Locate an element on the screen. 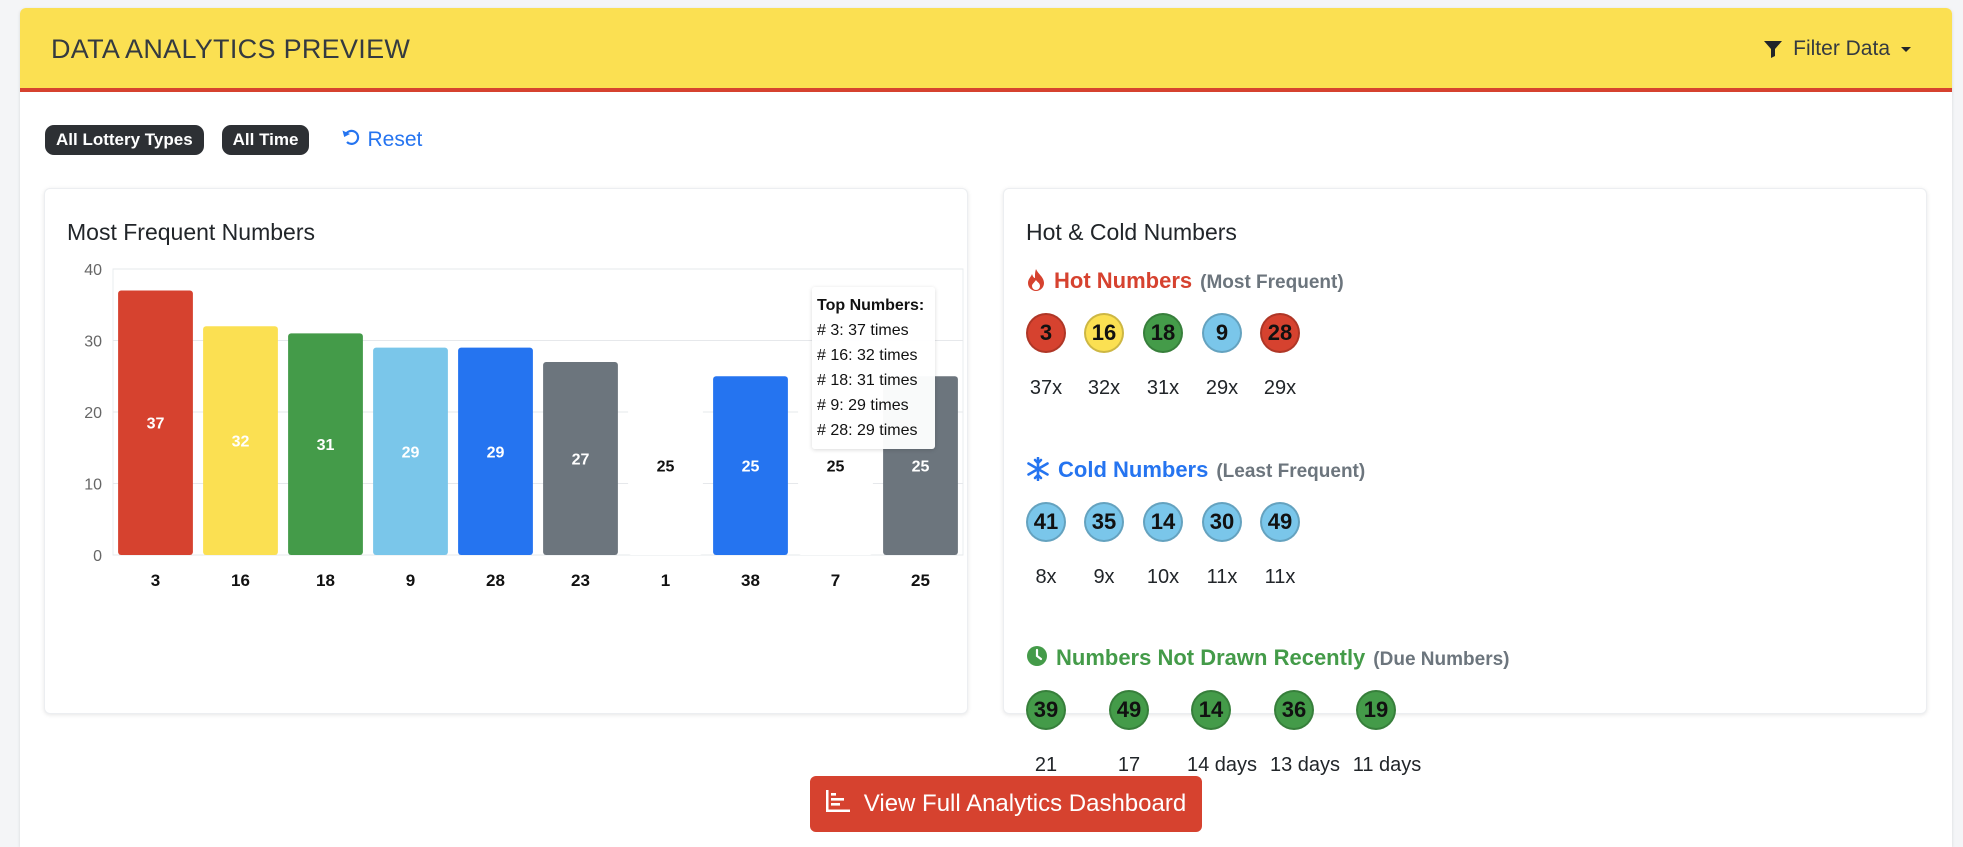  bar-value-label: 27 is located at coordinates (581, 459).